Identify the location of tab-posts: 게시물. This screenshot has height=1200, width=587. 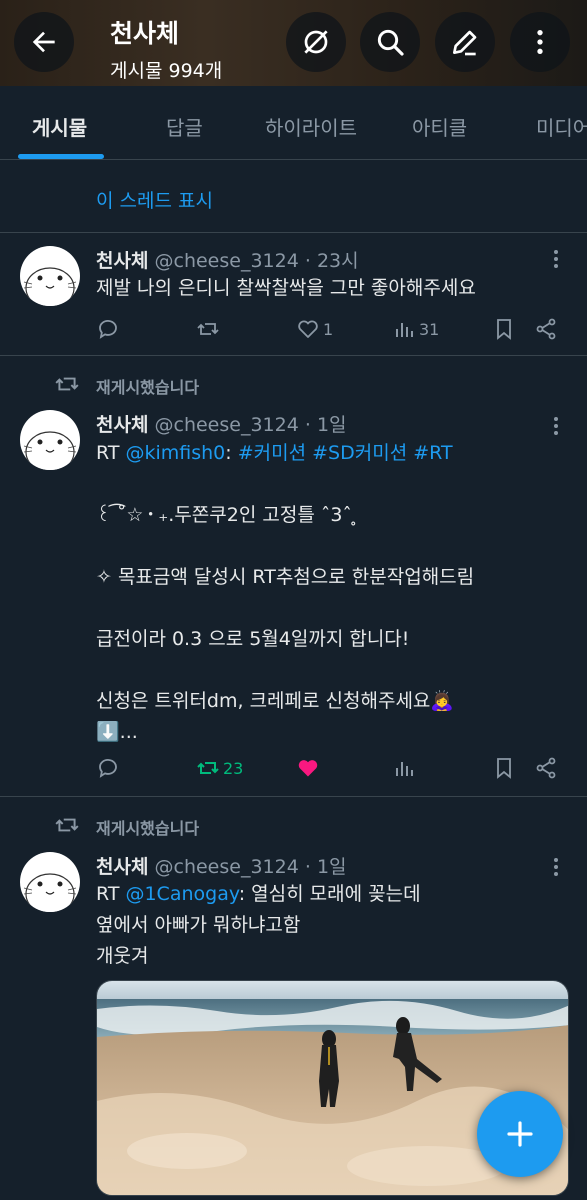
(59, 126).